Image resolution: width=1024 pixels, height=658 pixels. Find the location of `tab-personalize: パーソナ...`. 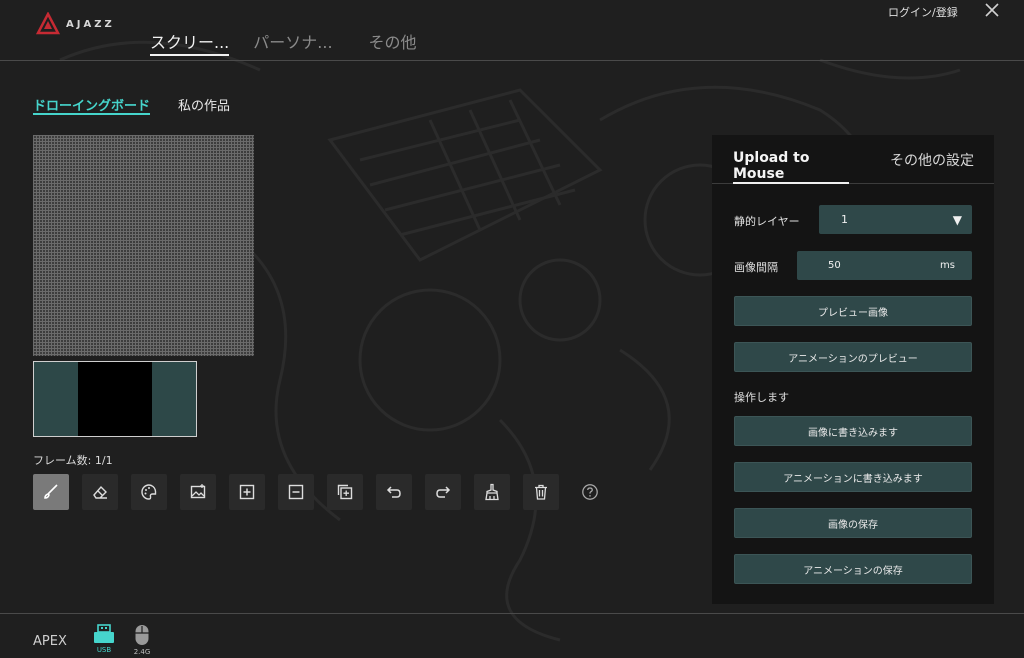

tab-personalize: パーソナ... is located at coordinates (292, 43).